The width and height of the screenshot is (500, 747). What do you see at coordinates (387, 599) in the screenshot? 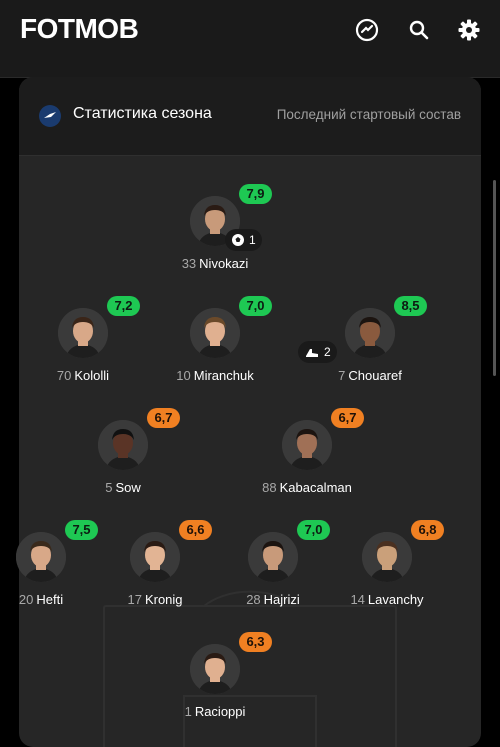
I see `player-name: 14 Lavanchy` at bounding box center [387, 599].